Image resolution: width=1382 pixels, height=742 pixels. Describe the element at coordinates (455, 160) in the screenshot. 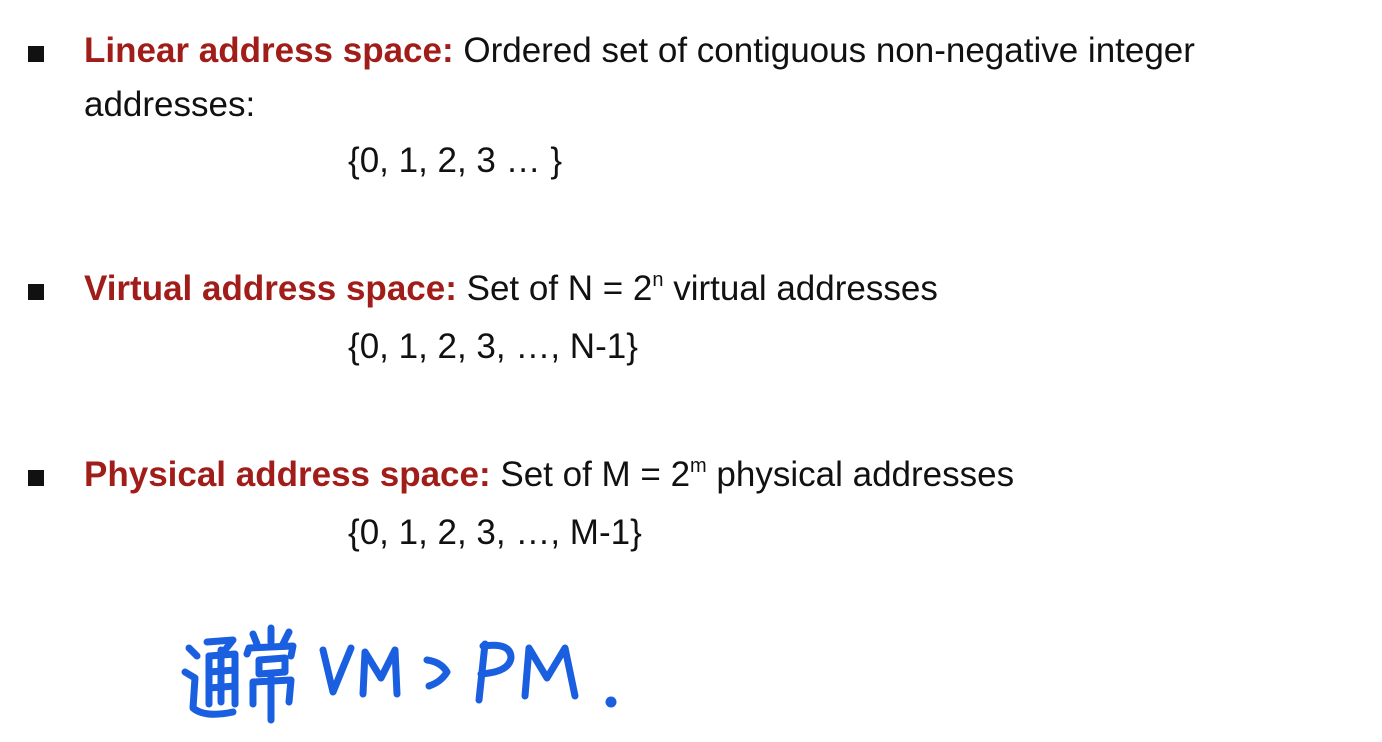

I see `set-linear: {0, 1, 2, 3 … }` at that location.